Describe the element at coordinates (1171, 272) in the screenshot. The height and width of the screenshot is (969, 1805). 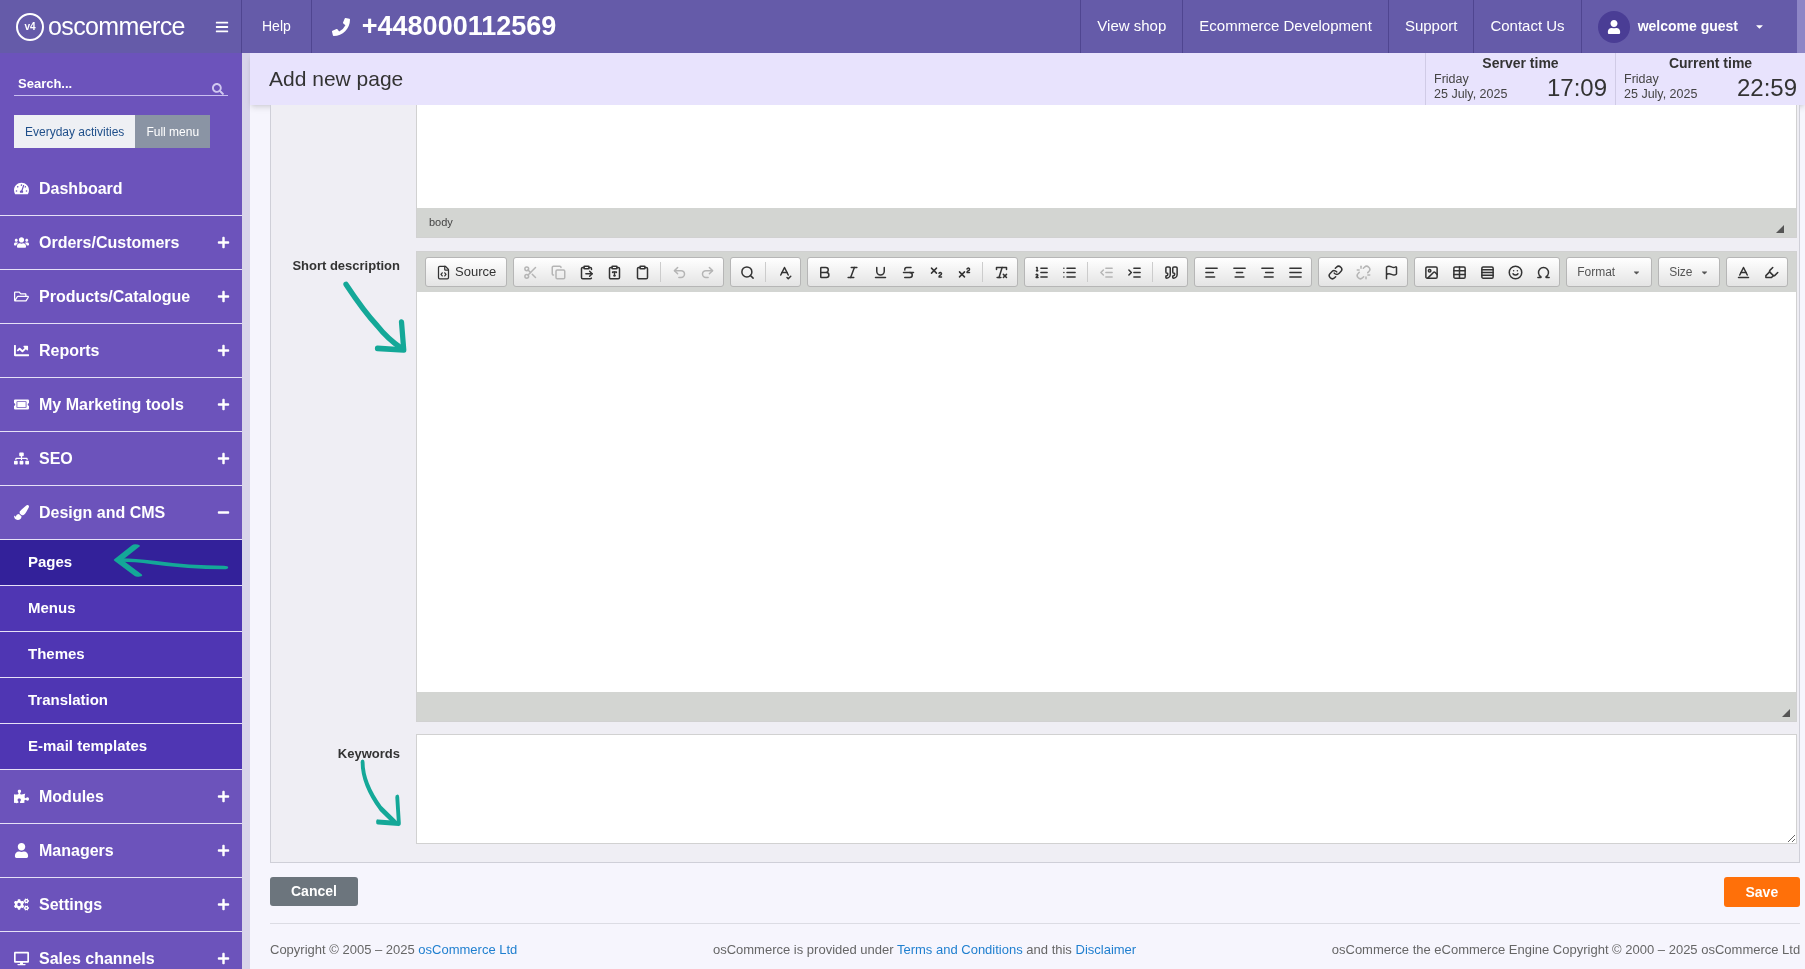
I see `quote-icon` at that location.